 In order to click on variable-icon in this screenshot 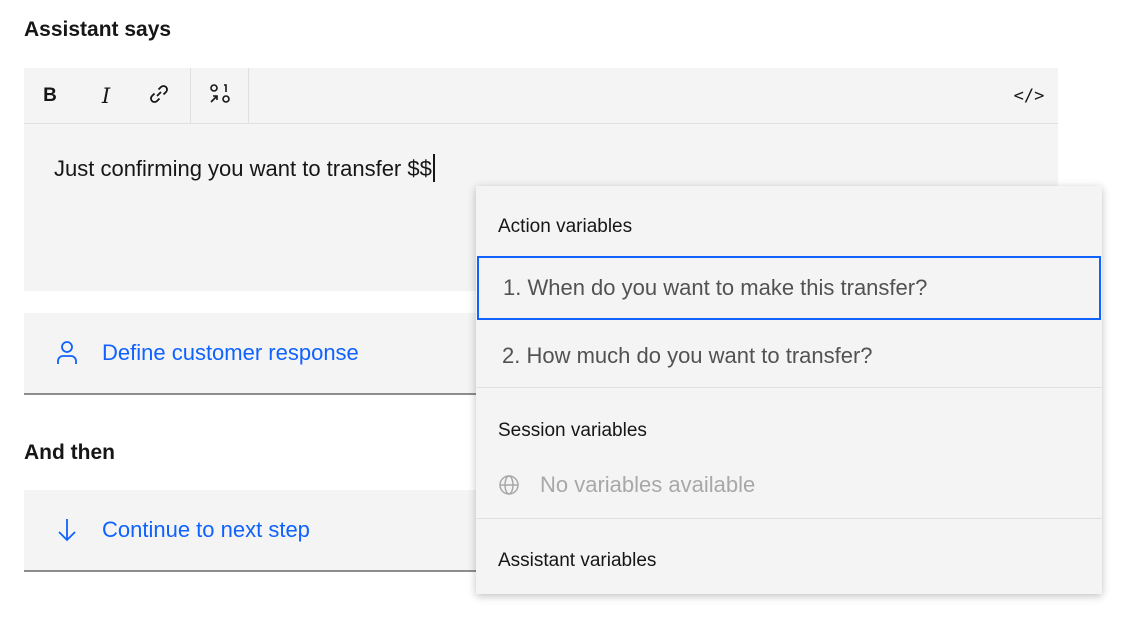, I will do `click(220, 96)`.